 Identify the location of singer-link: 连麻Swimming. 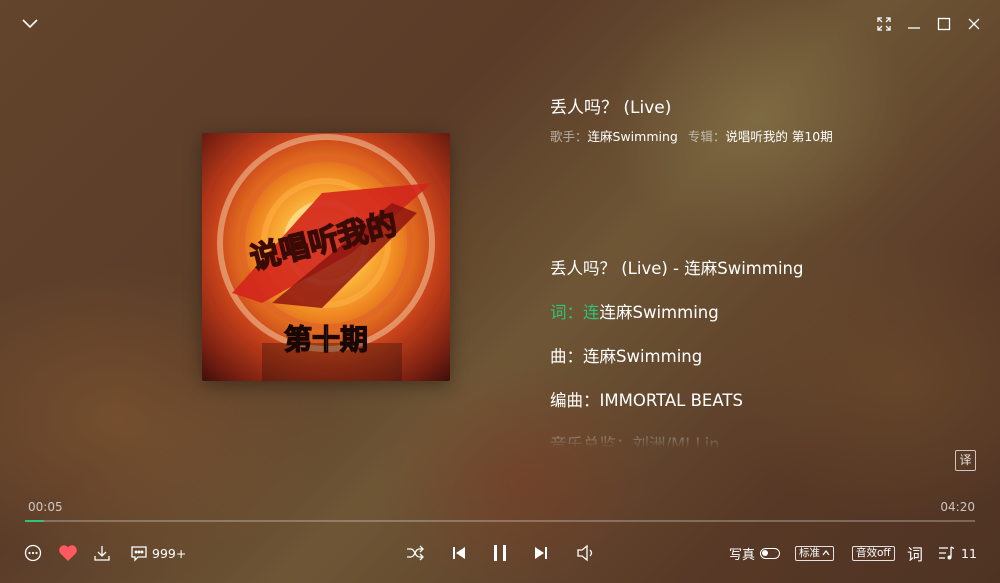
(633, 135).